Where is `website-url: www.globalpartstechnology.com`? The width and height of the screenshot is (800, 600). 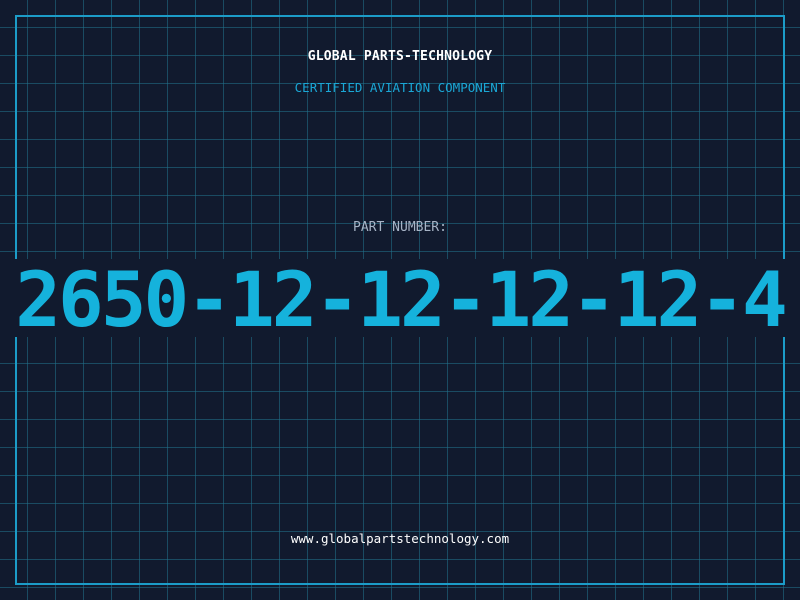
website-url: www.globalpartstechnology.com is located at coordinates (400, 538).